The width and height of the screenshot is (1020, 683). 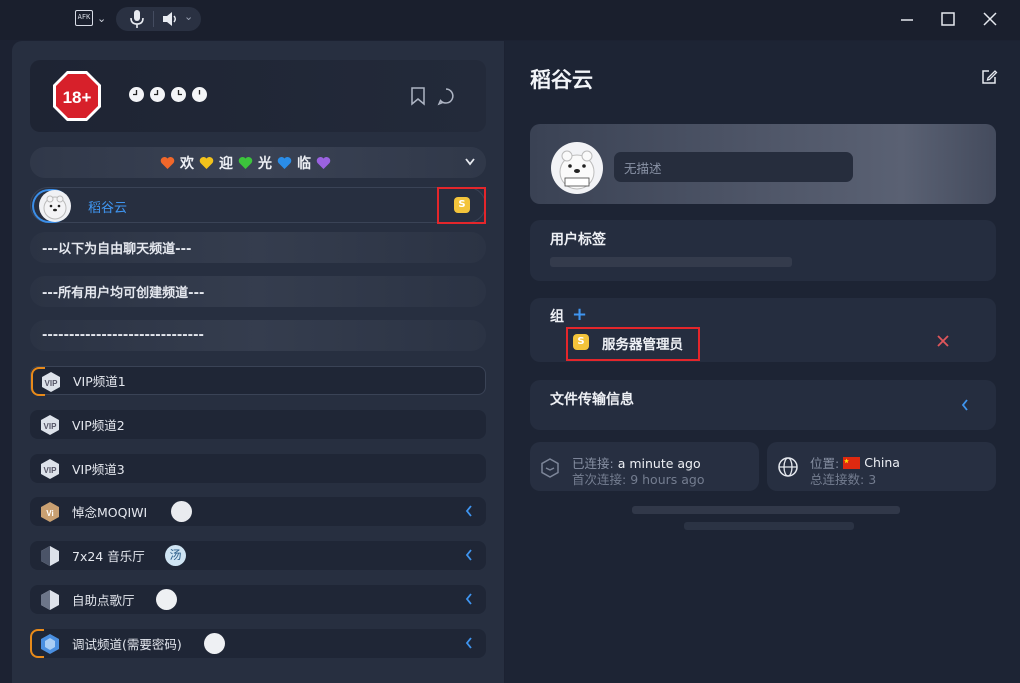 What do you see at coordinates (117, 249) in the screenshot?
I see `channel-name: ---以下为自由聊天频道---` at bounding box center [117, 249].